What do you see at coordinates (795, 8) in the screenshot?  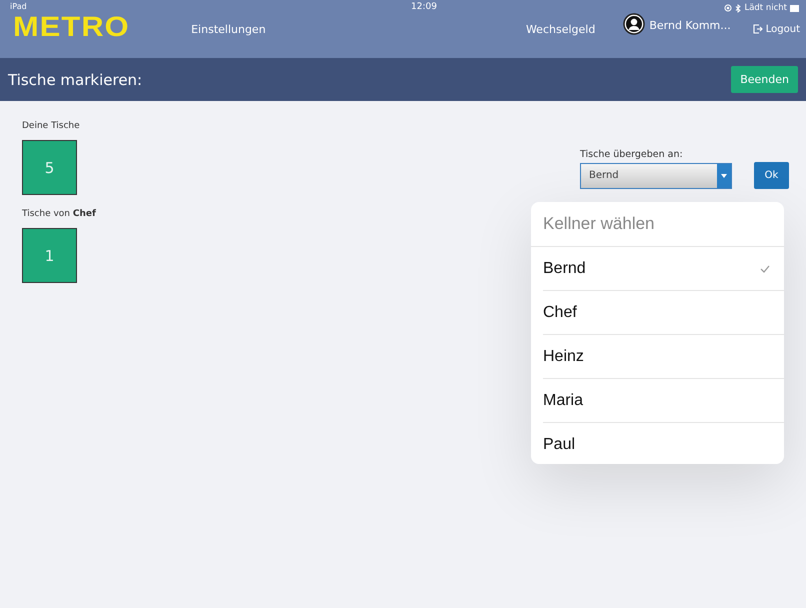 I see `battery-icon` at bounding box center [795, 8].